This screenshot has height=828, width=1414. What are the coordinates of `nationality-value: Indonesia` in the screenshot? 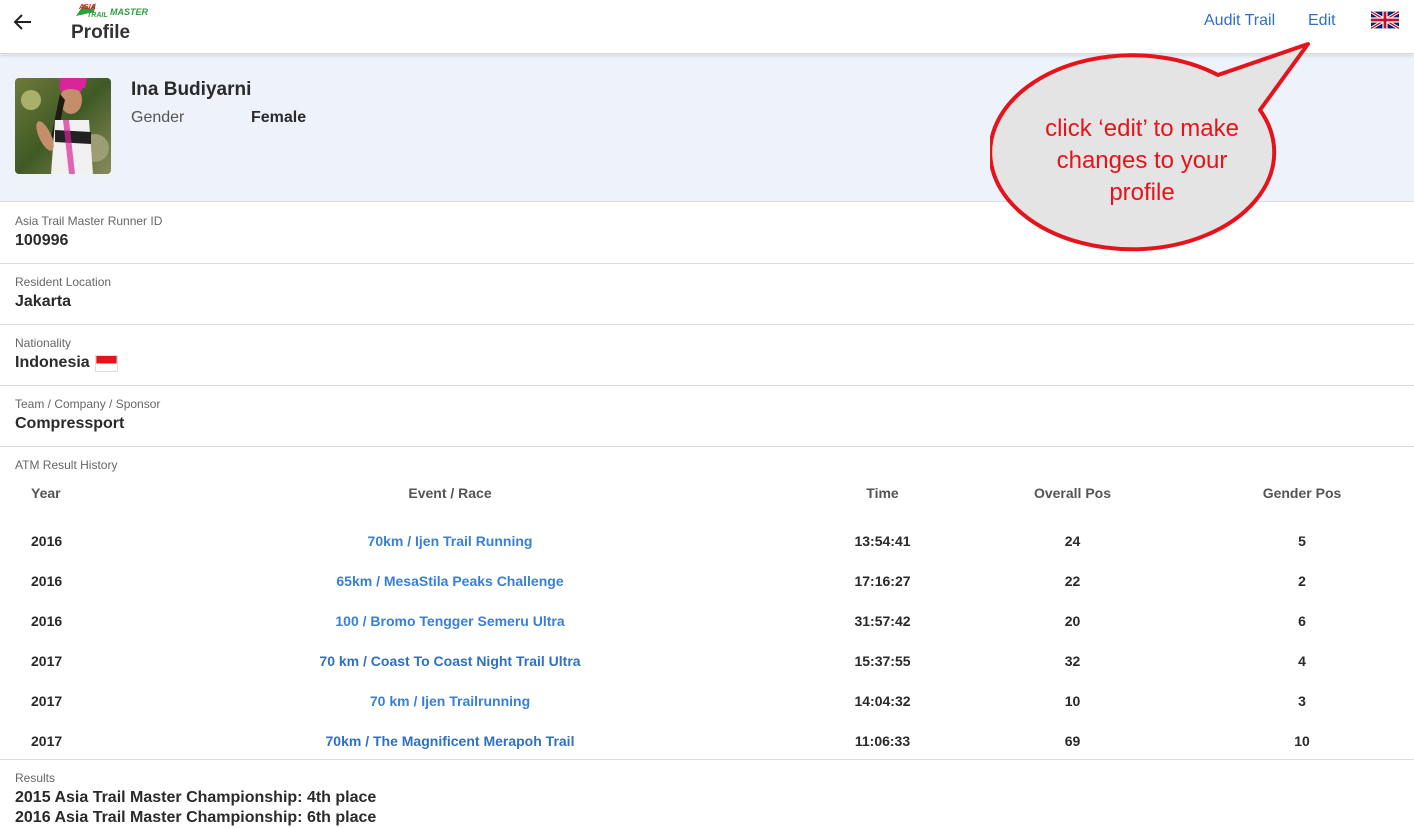 It's located at (52, 362).